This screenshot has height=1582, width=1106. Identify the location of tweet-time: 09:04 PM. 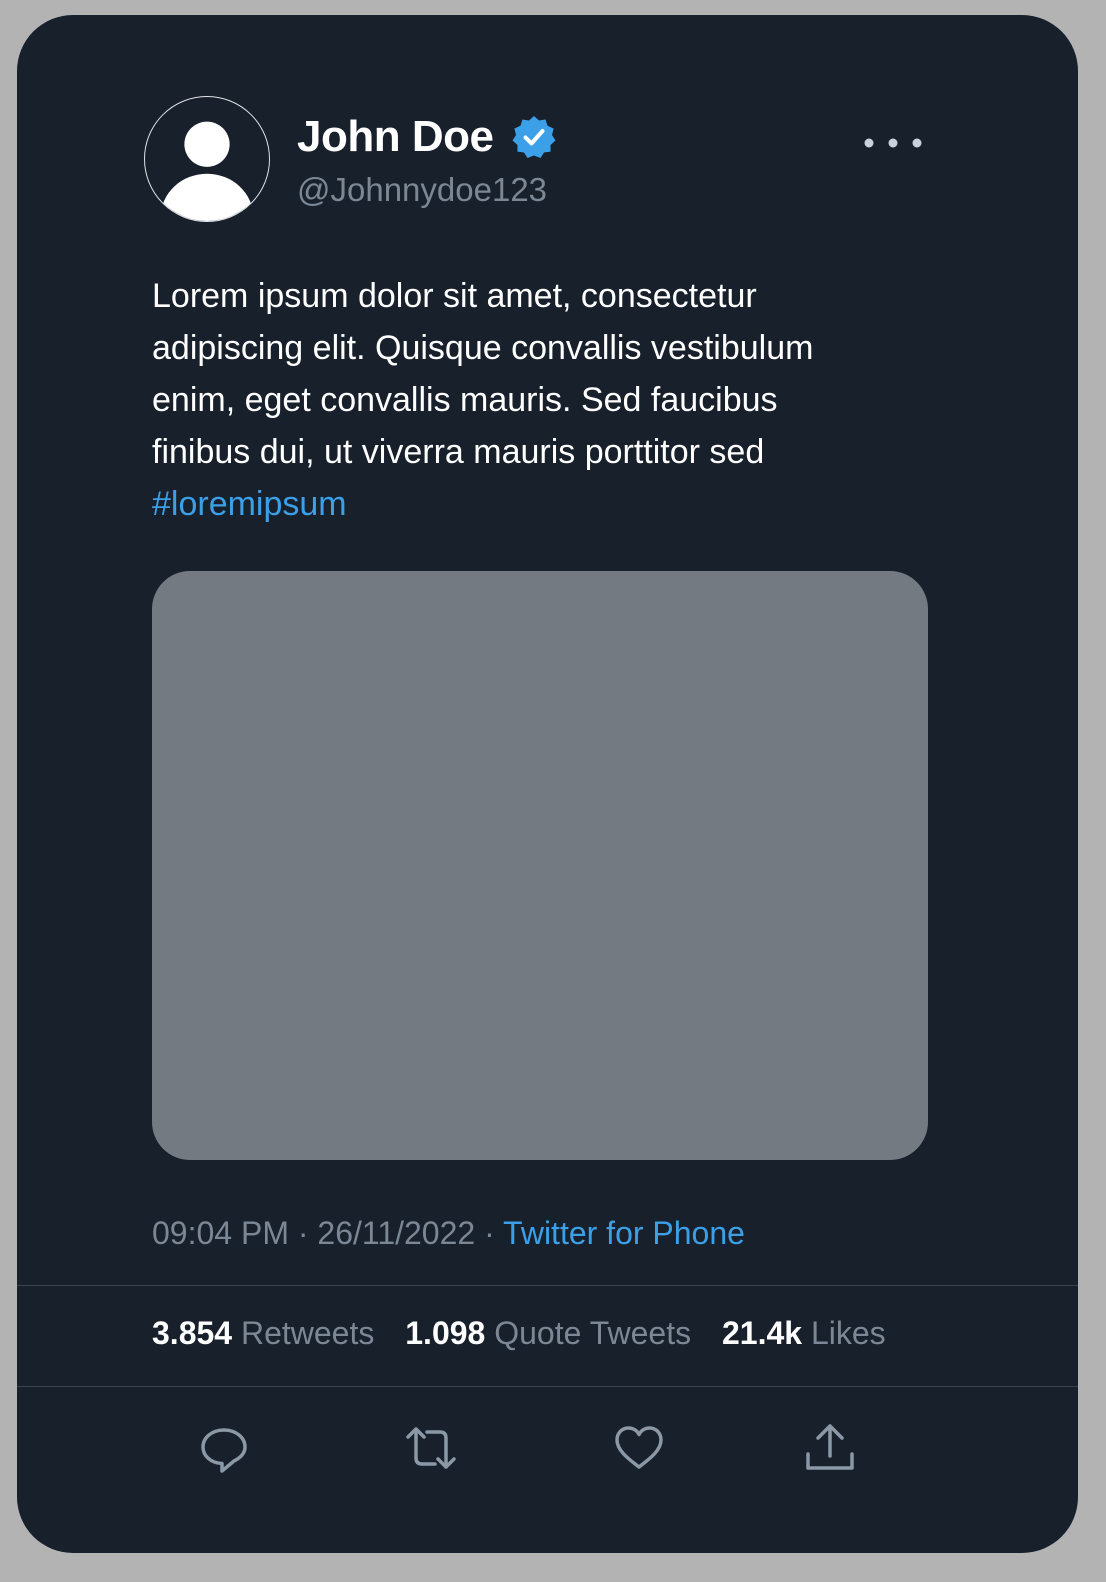
(220, 1233).